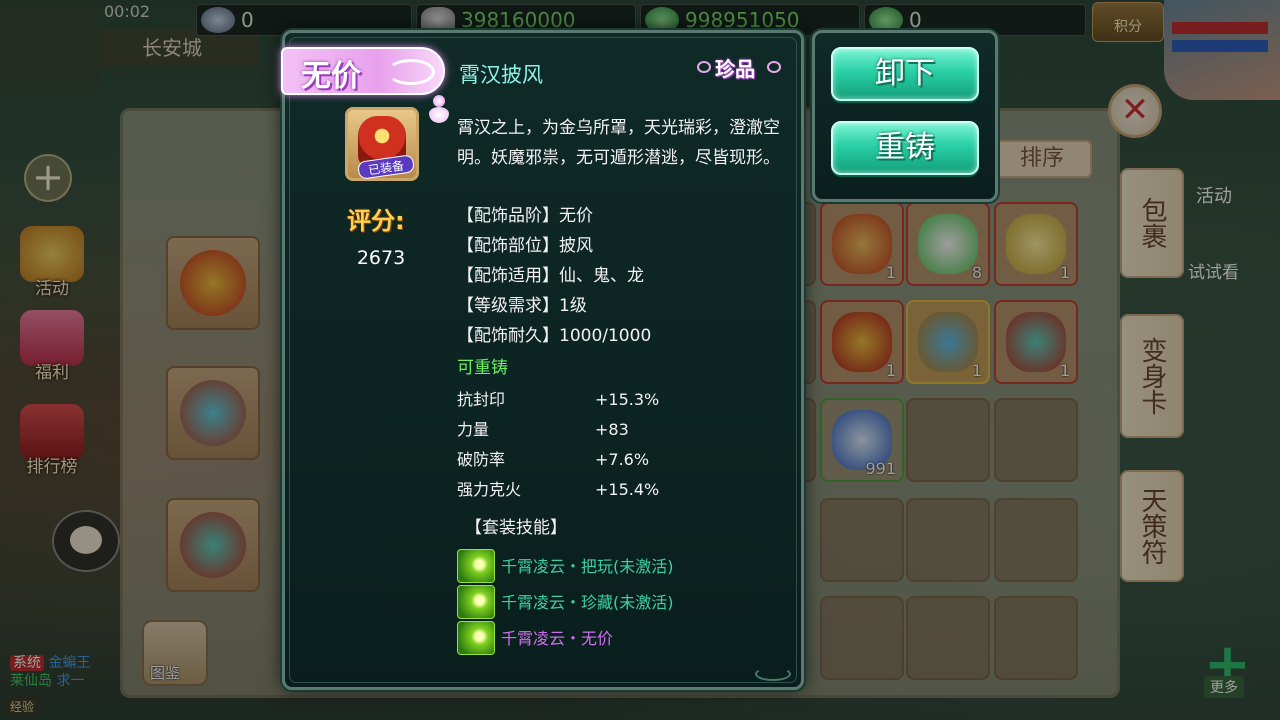  I want to click on stat-row: 力量 +83, so click(617, 430).